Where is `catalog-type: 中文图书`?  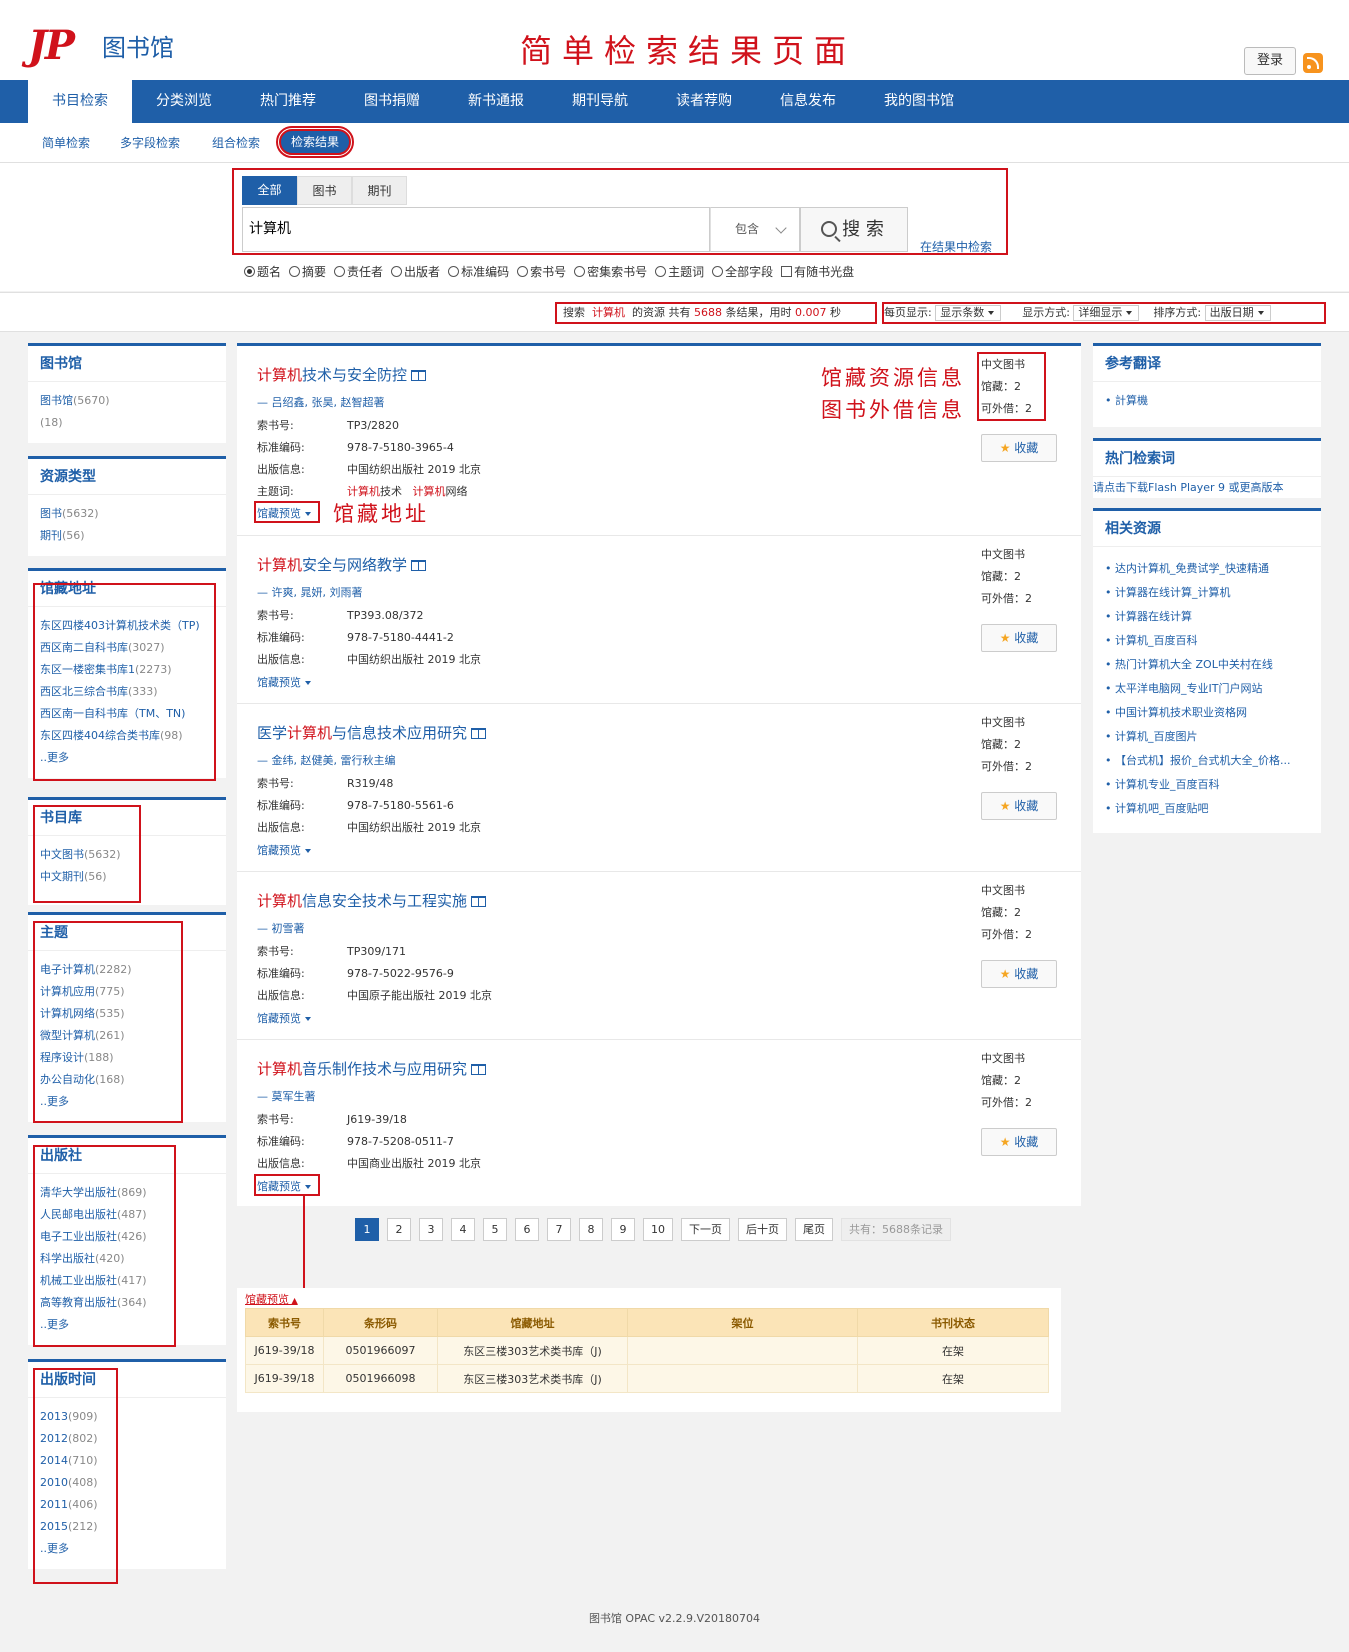
catalog-type: 中文图书 is located at coordinates (1003, 1058).